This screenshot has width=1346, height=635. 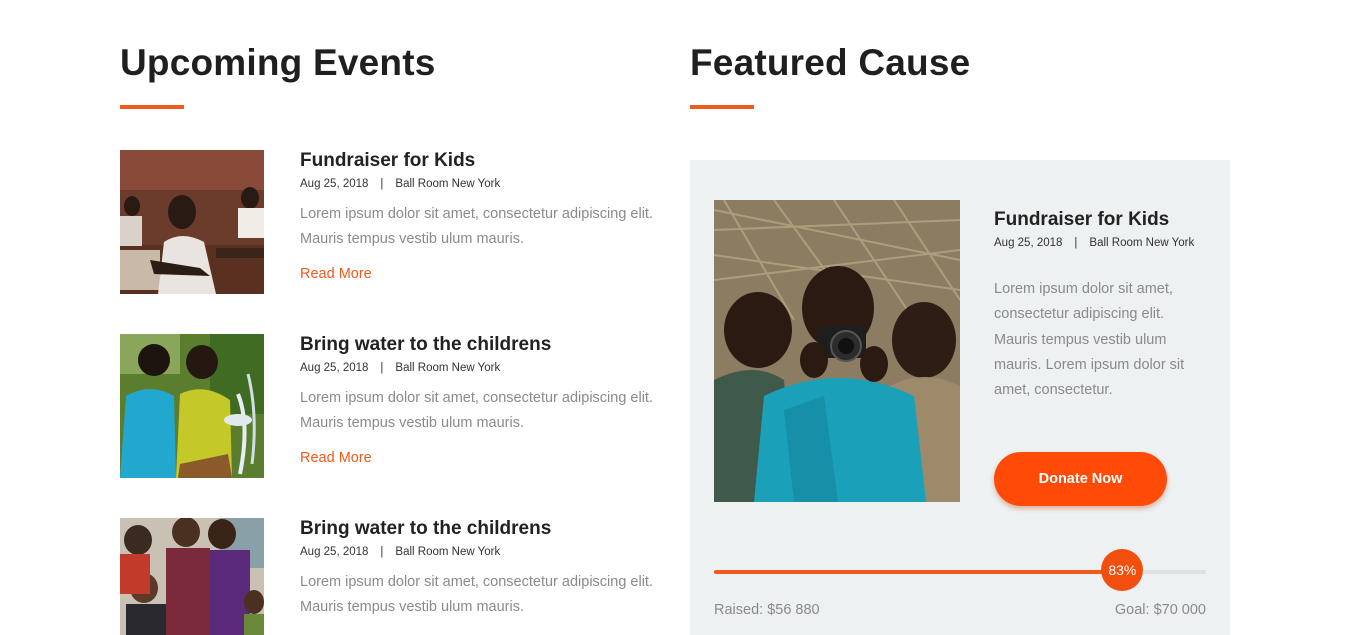 I want to click on featured-cause-image, so click(x=837, y=351).